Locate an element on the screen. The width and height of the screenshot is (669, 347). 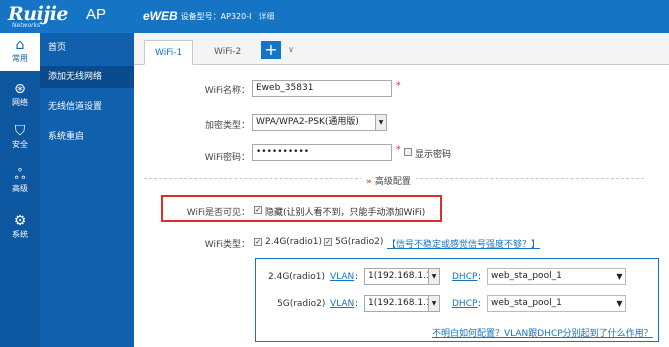
radio1-label: 2.4G(radio1) is located at coordinates (293, 242).